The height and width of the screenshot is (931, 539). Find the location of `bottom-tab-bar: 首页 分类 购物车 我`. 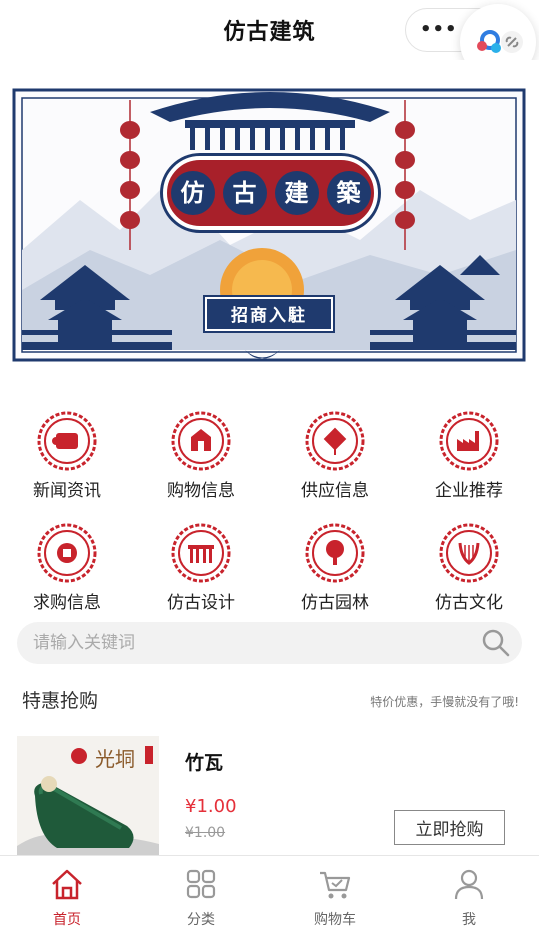

bottom-tab-bar: 首页 分类 购物车 我 is located at coordinates (269, 893).